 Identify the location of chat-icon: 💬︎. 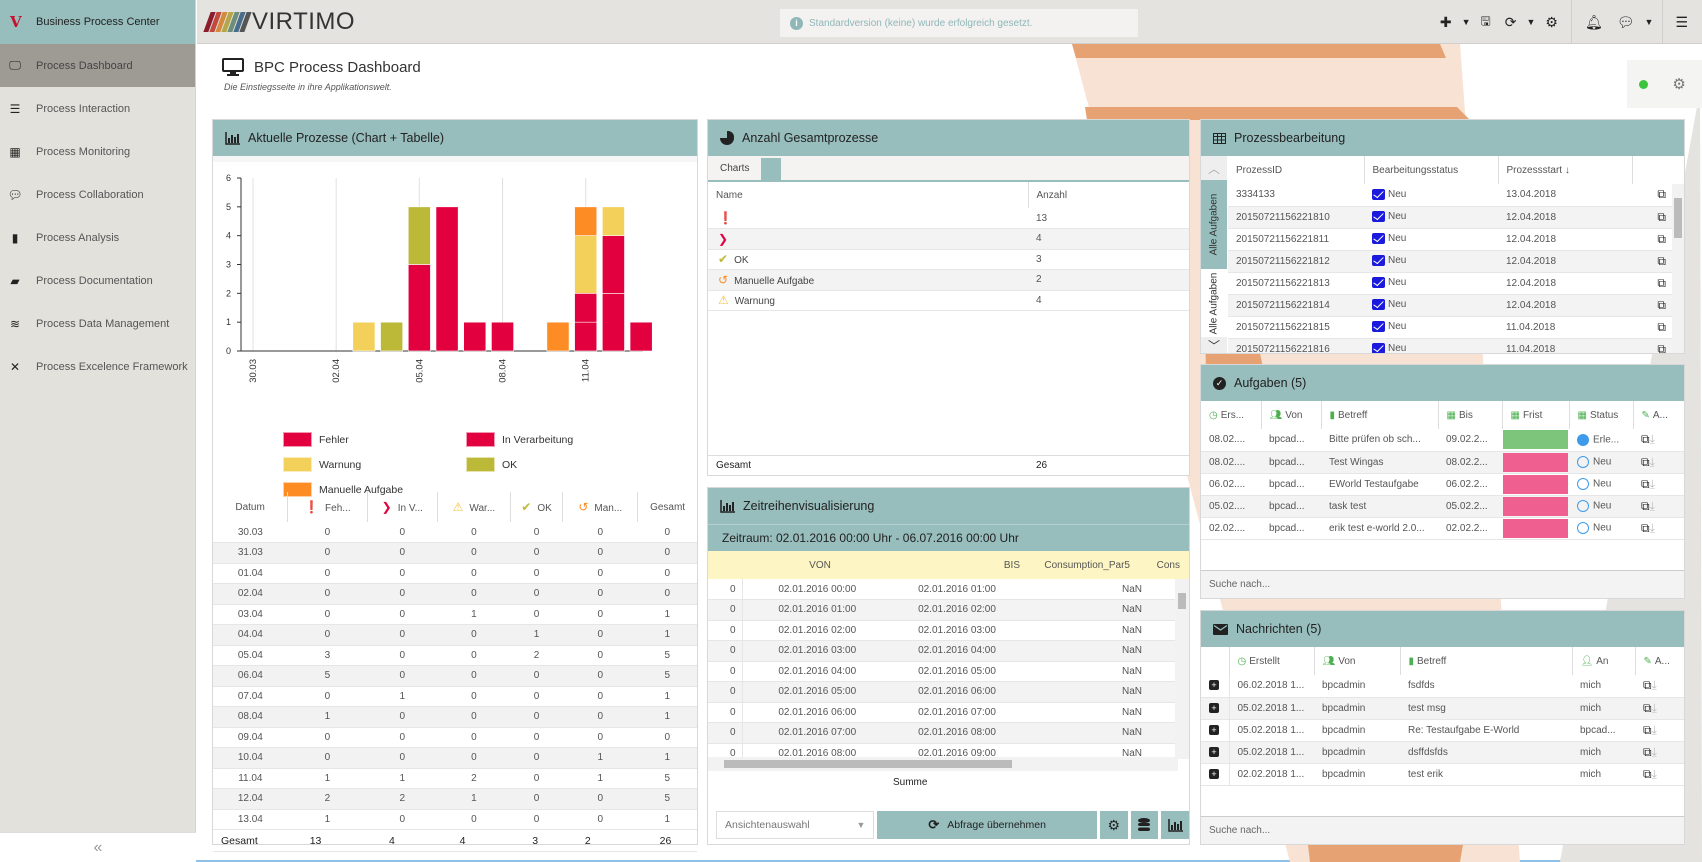
(1626, 21).